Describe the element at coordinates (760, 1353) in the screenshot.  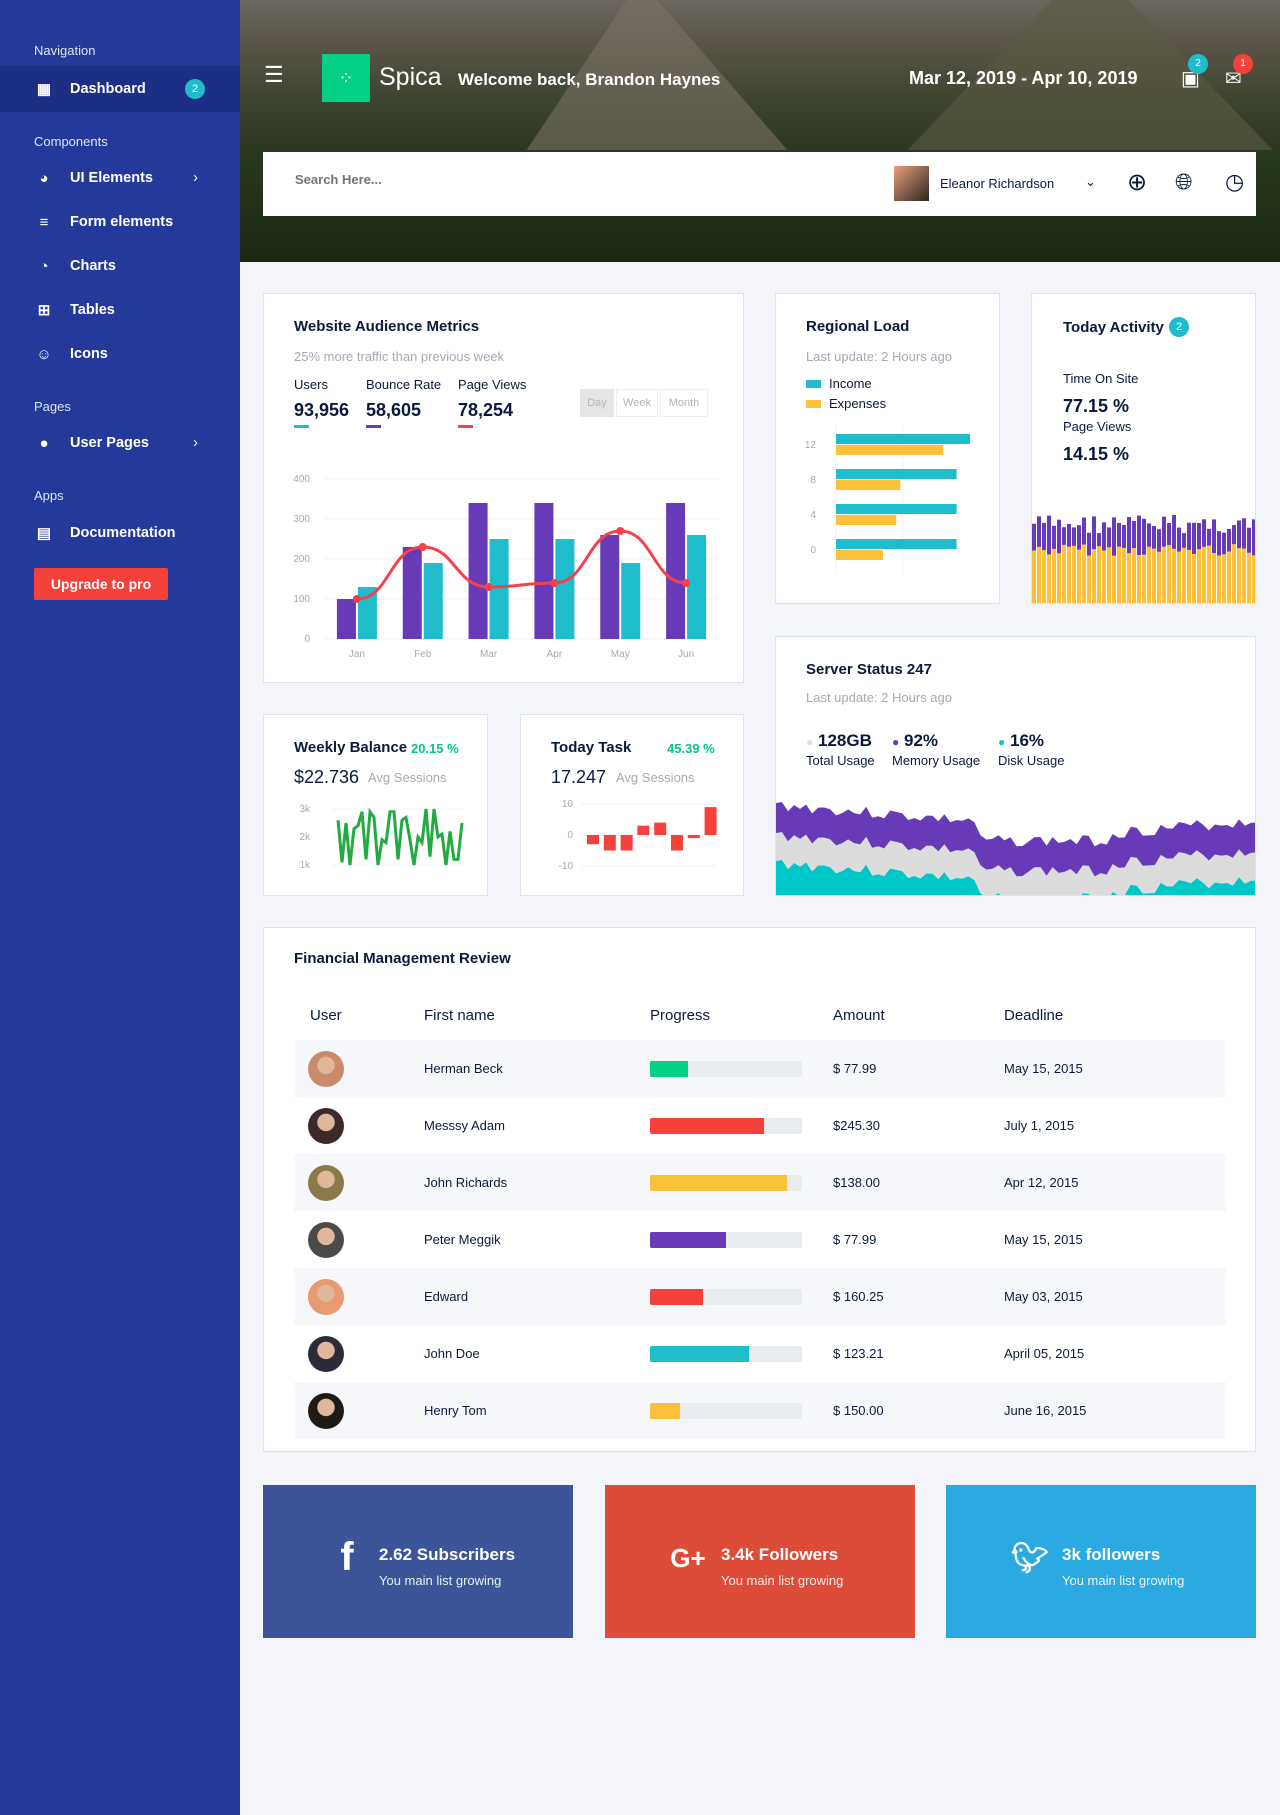
I see `table-row: John Doe $ 123.21 April 05, 2015` at that location.